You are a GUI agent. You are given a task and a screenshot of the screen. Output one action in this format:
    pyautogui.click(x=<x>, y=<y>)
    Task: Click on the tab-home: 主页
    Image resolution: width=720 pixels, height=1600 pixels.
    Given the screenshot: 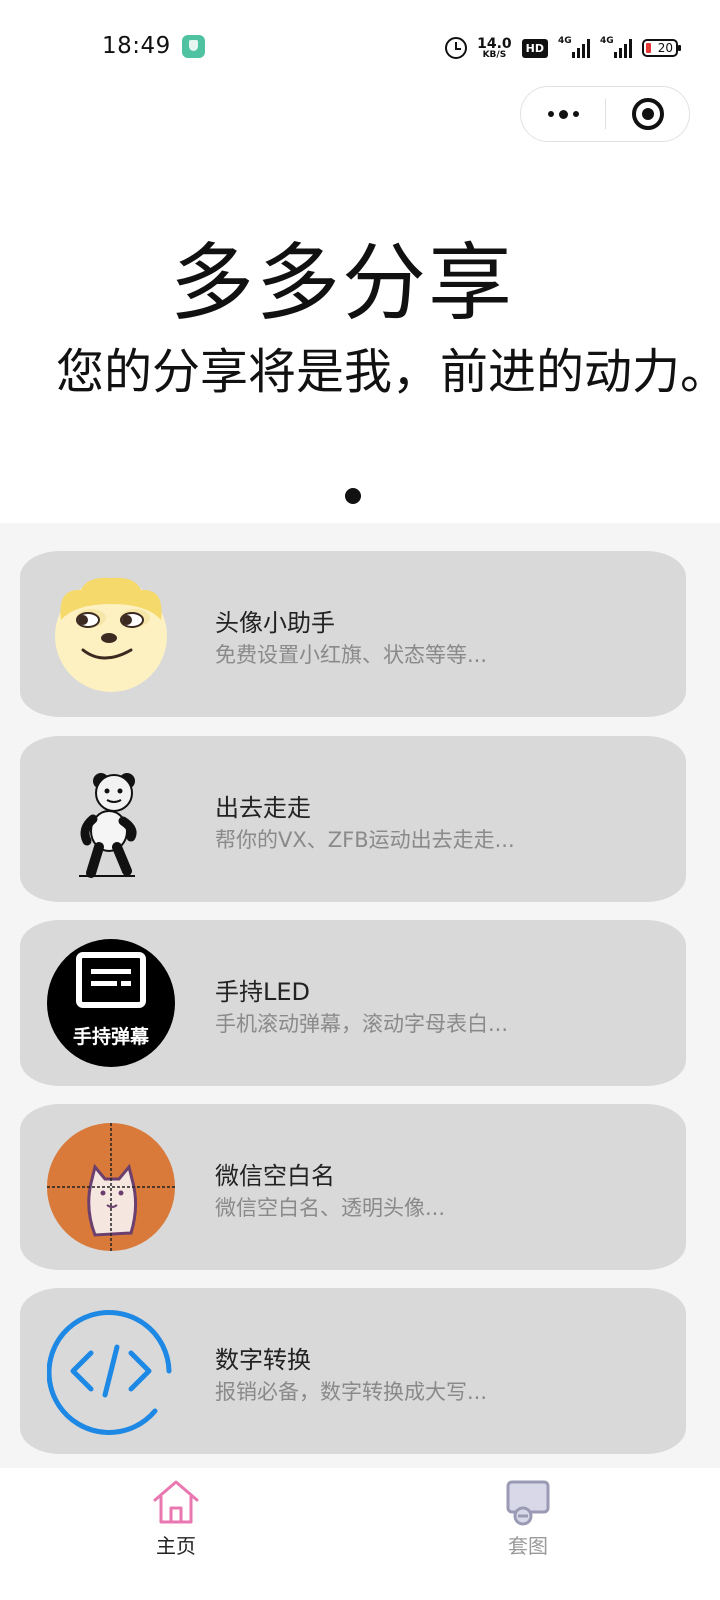 What is the action you would take?
    pyautogui.click(x=176, y=1533)
    